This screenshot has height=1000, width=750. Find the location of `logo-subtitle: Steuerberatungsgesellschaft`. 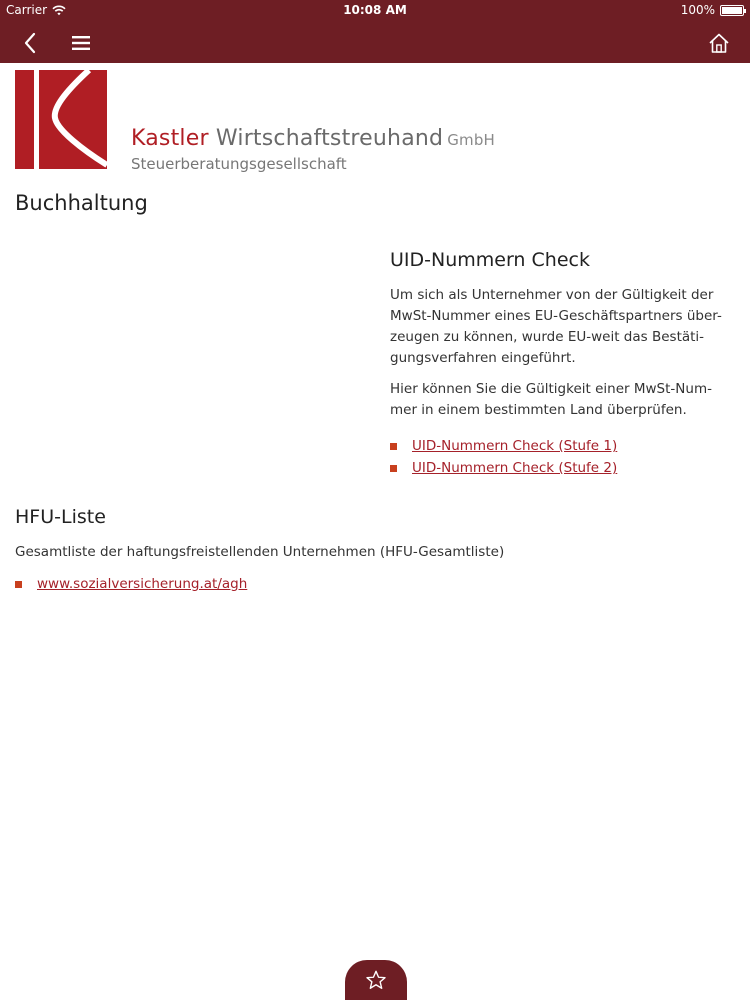

logo-subtitle: Steuerberatungsgesellschaft is located at coordinates (239, 164).